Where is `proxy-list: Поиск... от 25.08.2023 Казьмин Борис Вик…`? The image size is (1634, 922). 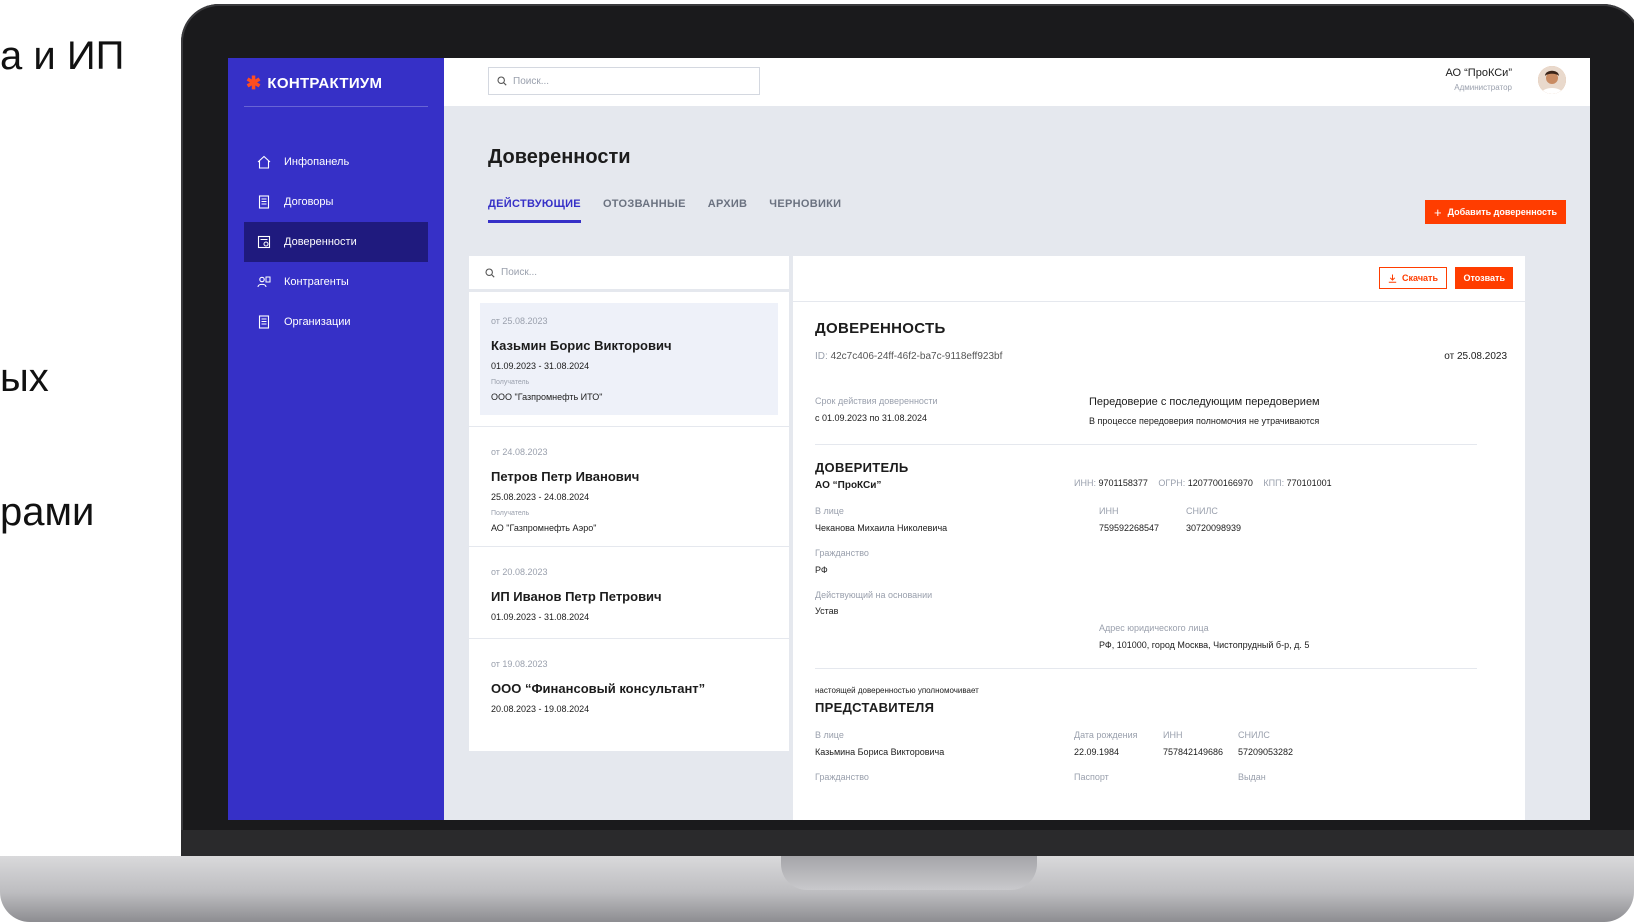 proxy-list: Поиск... от 25.08.2023 Казьмин Борис Вик… is located at coordinates (629, 503).